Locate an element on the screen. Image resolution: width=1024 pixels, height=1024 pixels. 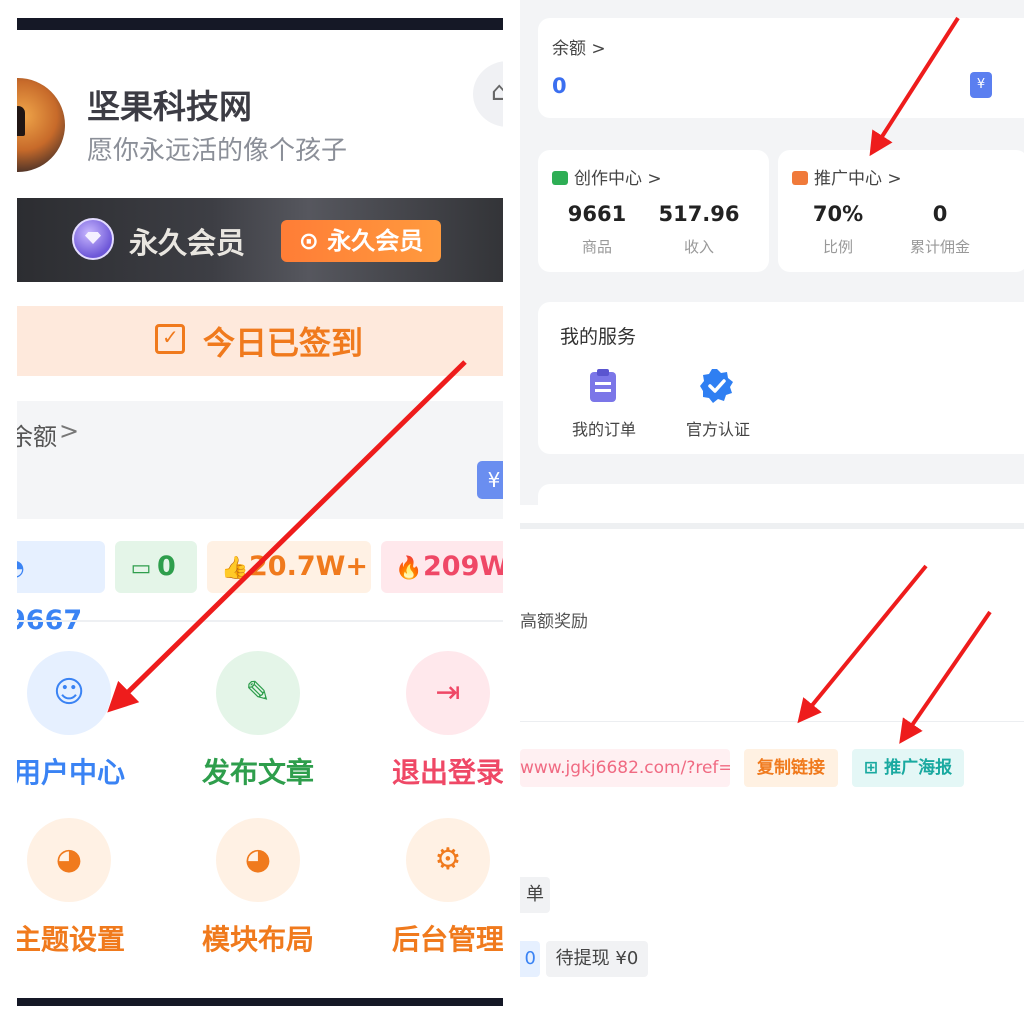
income-value: 517.96 is located at coordinates (699, 214).